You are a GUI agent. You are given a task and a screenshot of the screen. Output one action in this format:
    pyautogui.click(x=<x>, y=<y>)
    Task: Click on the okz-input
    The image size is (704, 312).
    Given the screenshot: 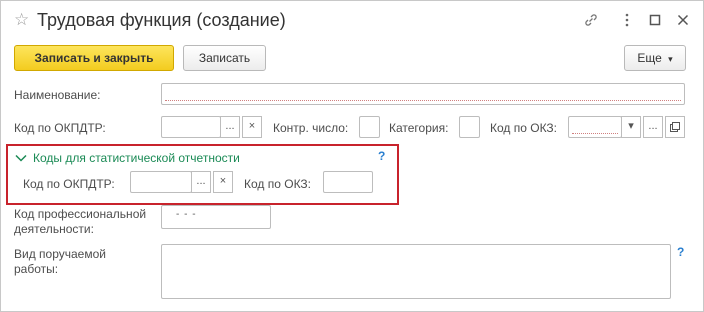 What is the action you would take?
    pyautogui.click(x=595, y=127)
    